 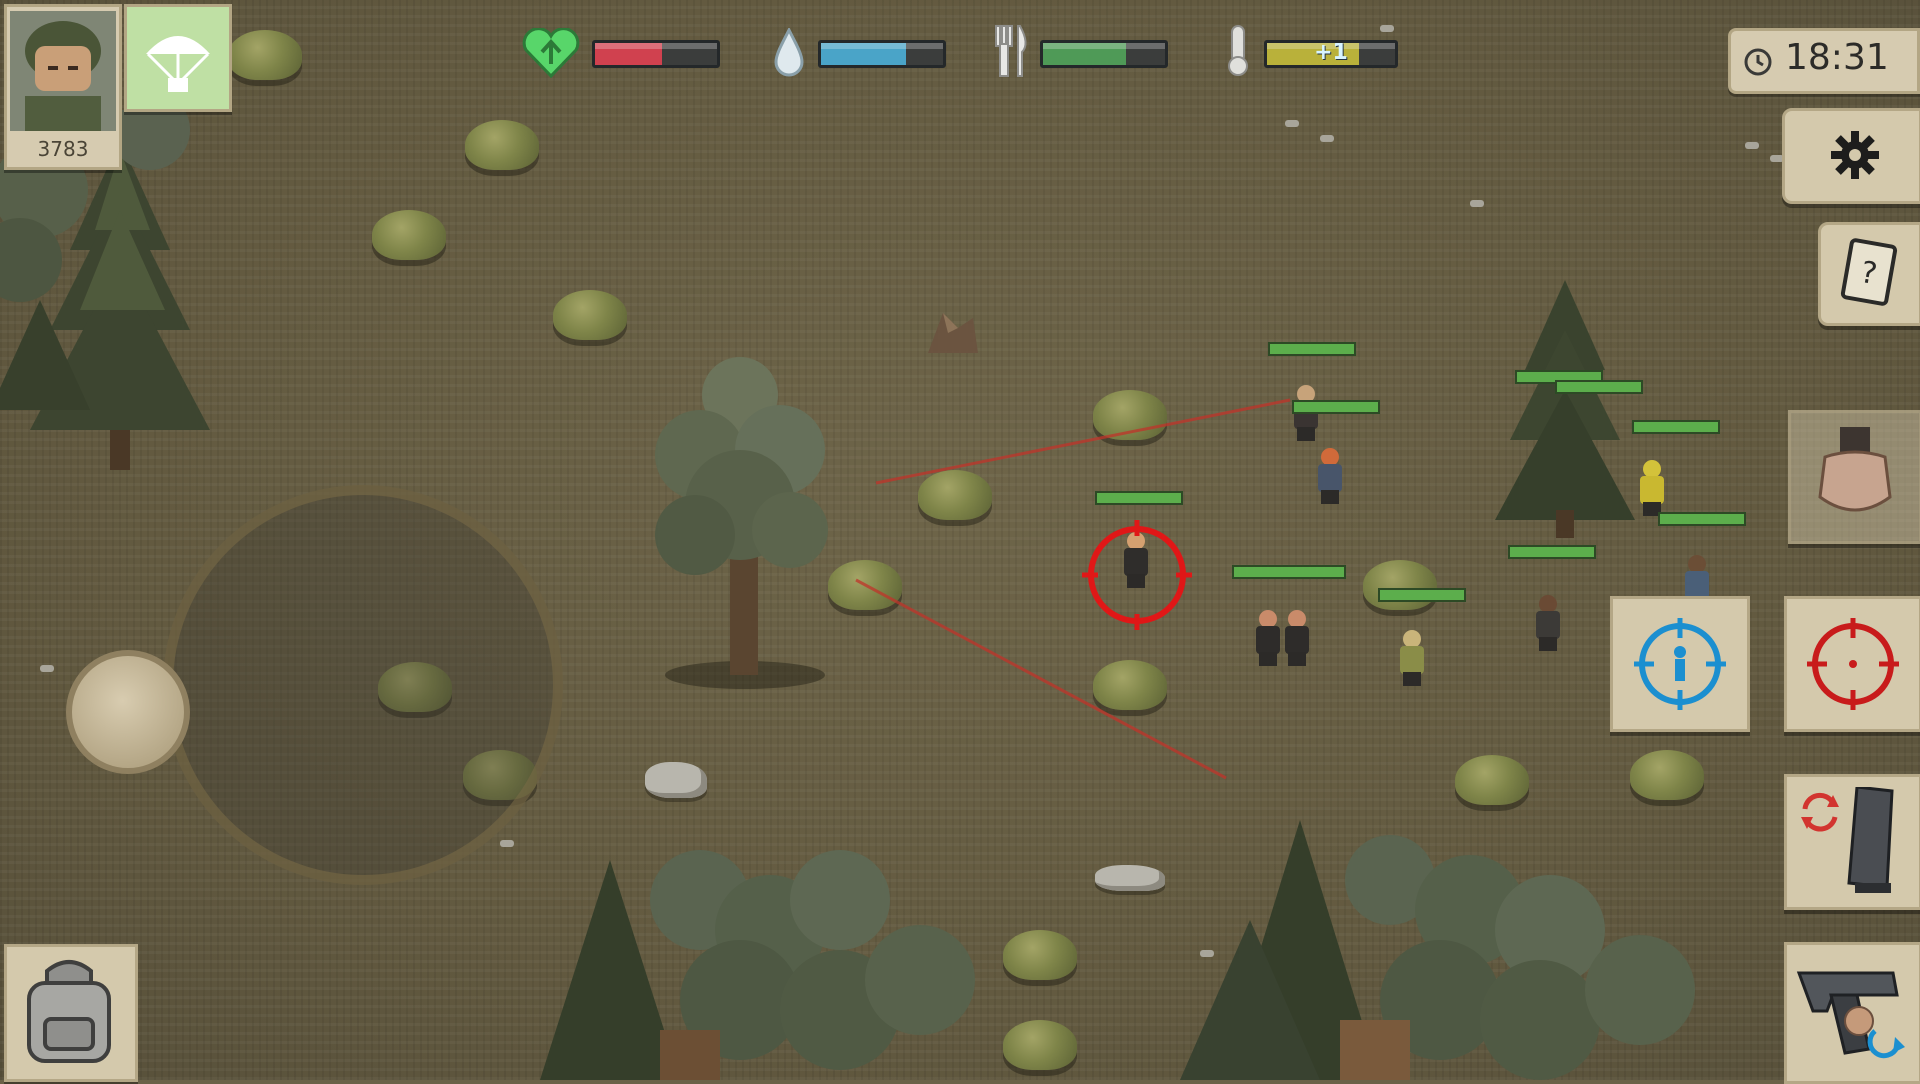 I want to click on temperature-bar: +1, so click(x=1331, y=54).